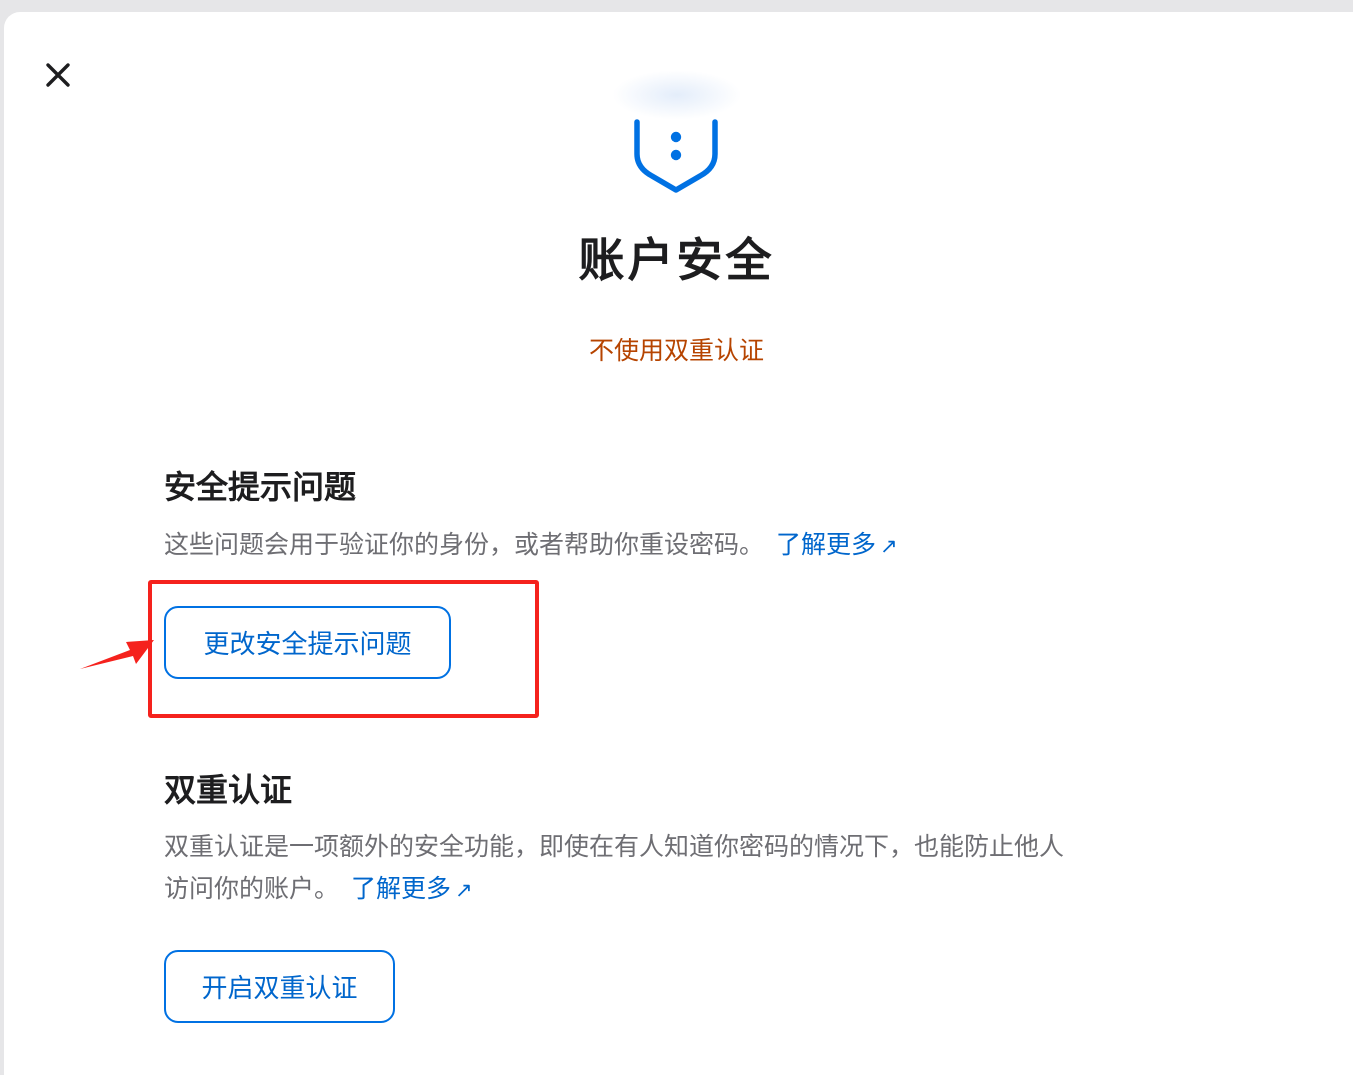 Image resolution: width=1353 pixels, height=1075 pixels. What do you see at coordinates (252, 888) in the screenshot?
I see `two-factor-description-line2: 访问你的账户。` at bounding box center [252, 888].